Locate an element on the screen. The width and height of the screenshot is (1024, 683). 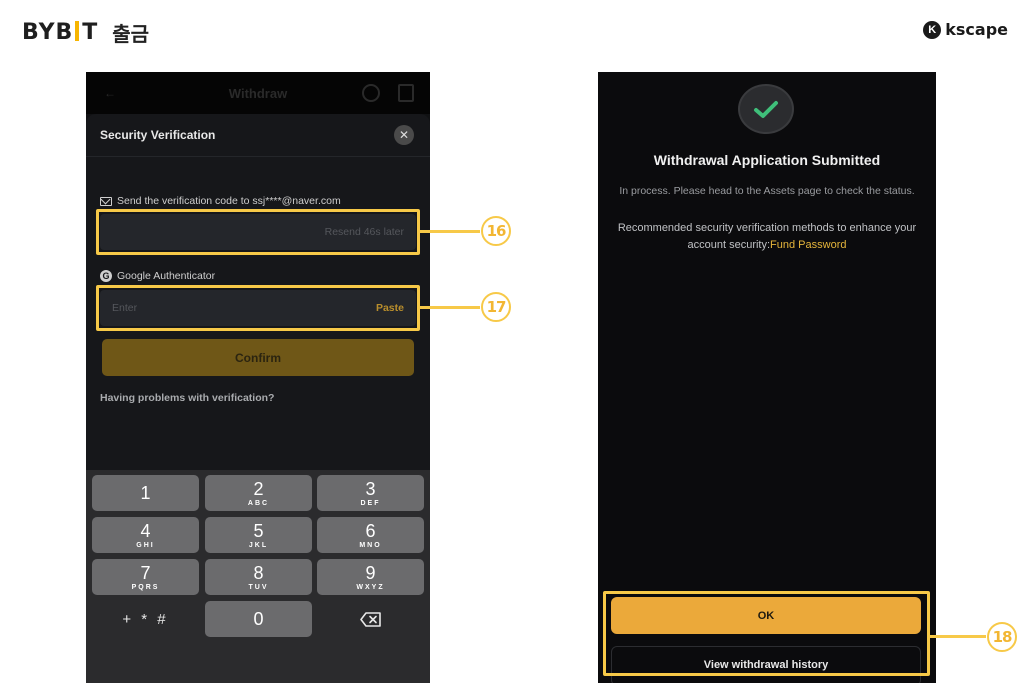
key-2: 2 ABC is located at coordinates (258, 493).